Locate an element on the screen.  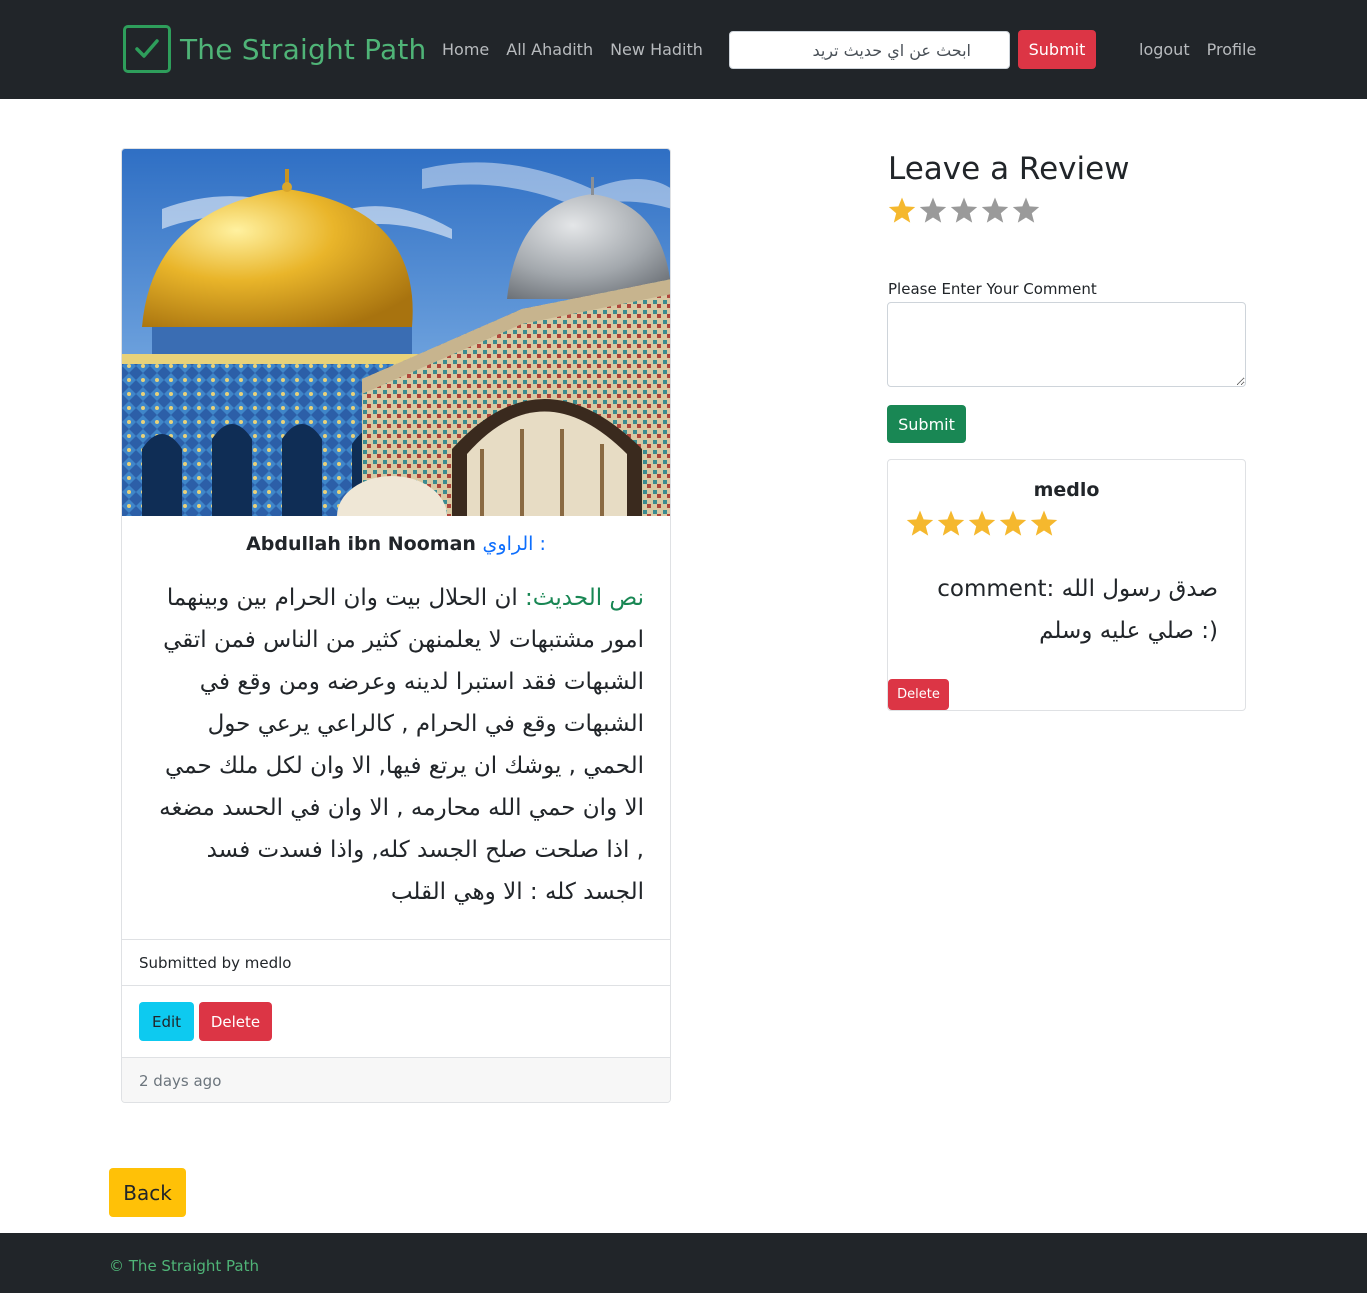
edit-button: Edit is located at coordinates (166, 1021).